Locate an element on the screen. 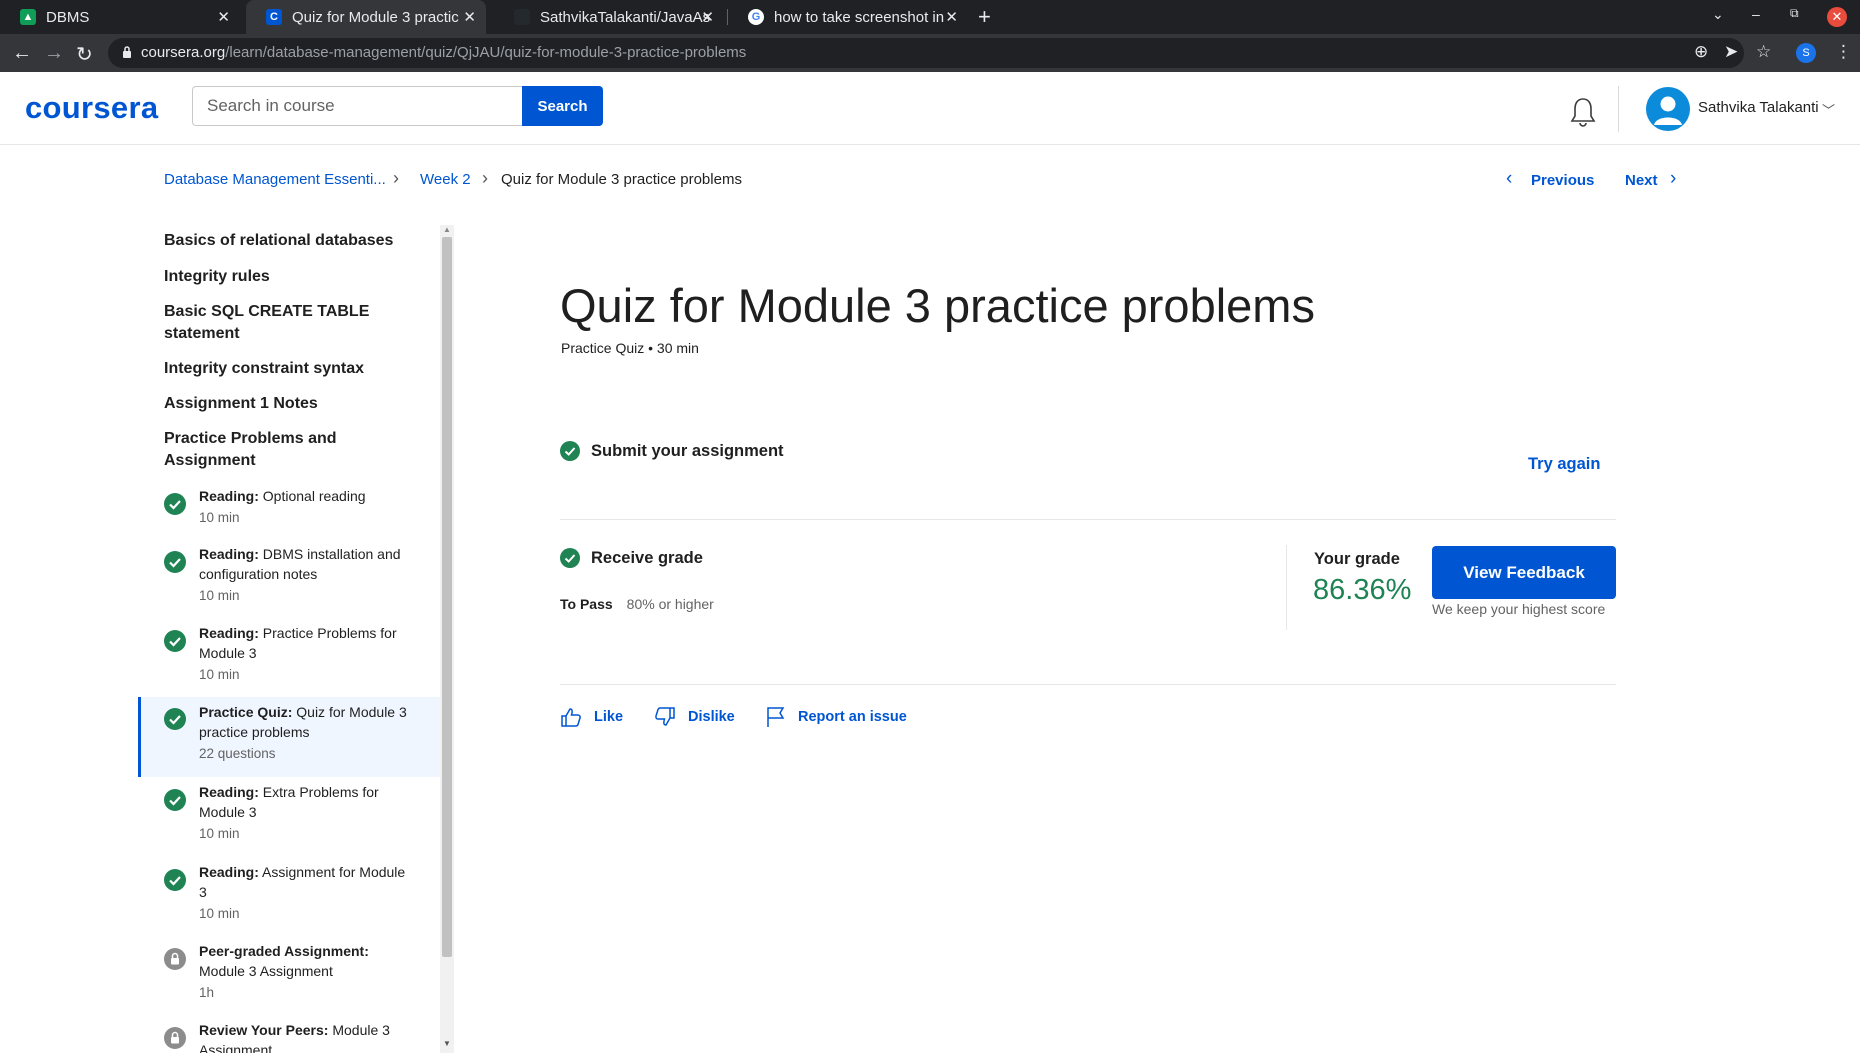 This screenshot has height=1053, width=1860. classroom-icon: ▲ is located at coordinates (28, 17).